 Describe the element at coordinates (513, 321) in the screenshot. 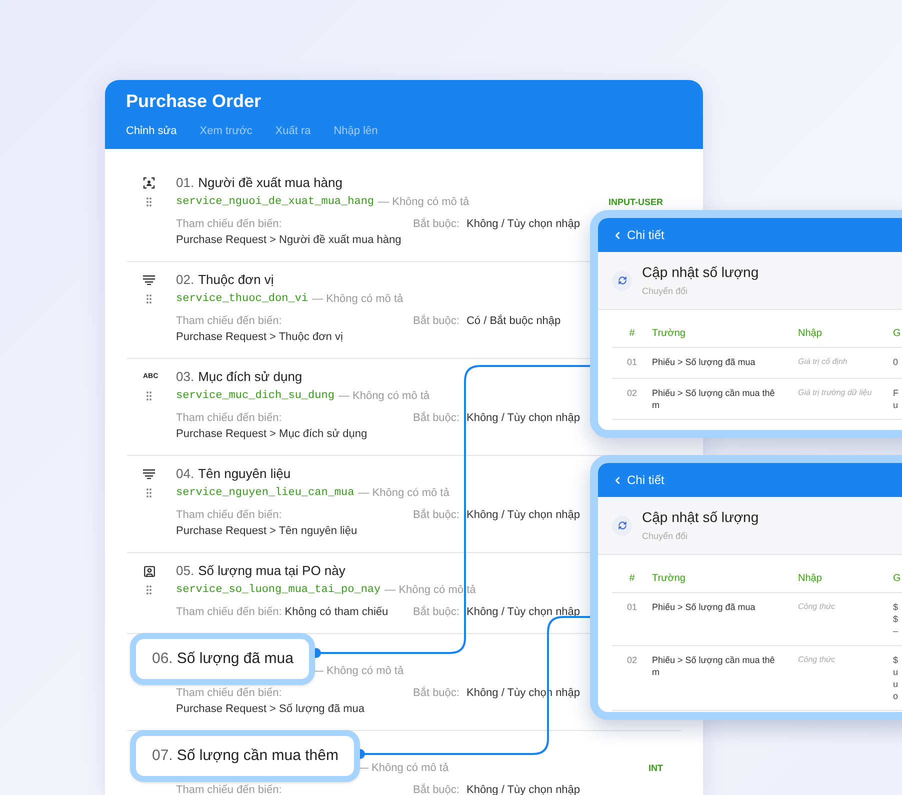

I see `required-value: Có / Bắt buộc nhập` at that location.